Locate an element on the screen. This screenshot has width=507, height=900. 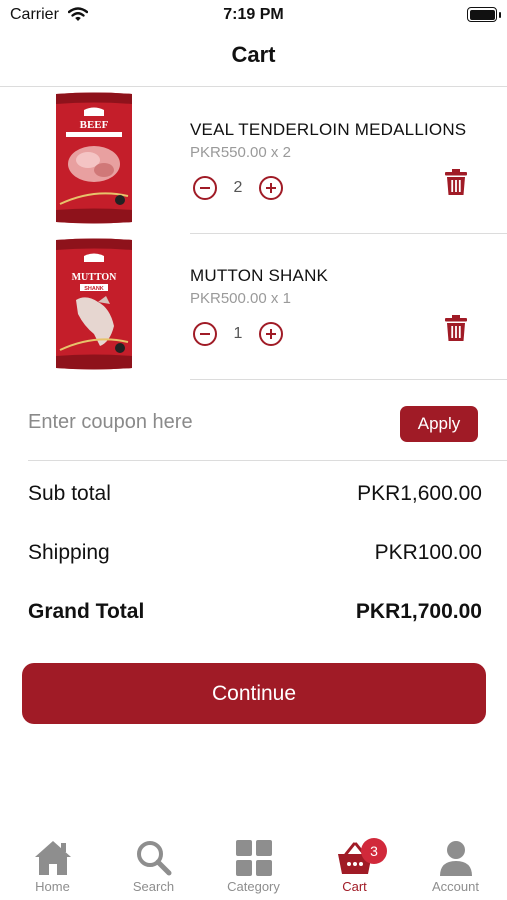
quantity-value: 2 is located at coordinates (238, 187).